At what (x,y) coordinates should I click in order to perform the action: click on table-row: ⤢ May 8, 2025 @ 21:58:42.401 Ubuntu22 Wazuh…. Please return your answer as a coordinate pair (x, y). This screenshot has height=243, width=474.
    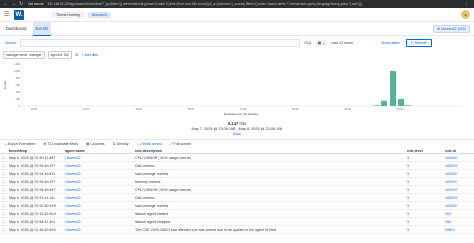
    Looking at the image, I should click on (237, 222).